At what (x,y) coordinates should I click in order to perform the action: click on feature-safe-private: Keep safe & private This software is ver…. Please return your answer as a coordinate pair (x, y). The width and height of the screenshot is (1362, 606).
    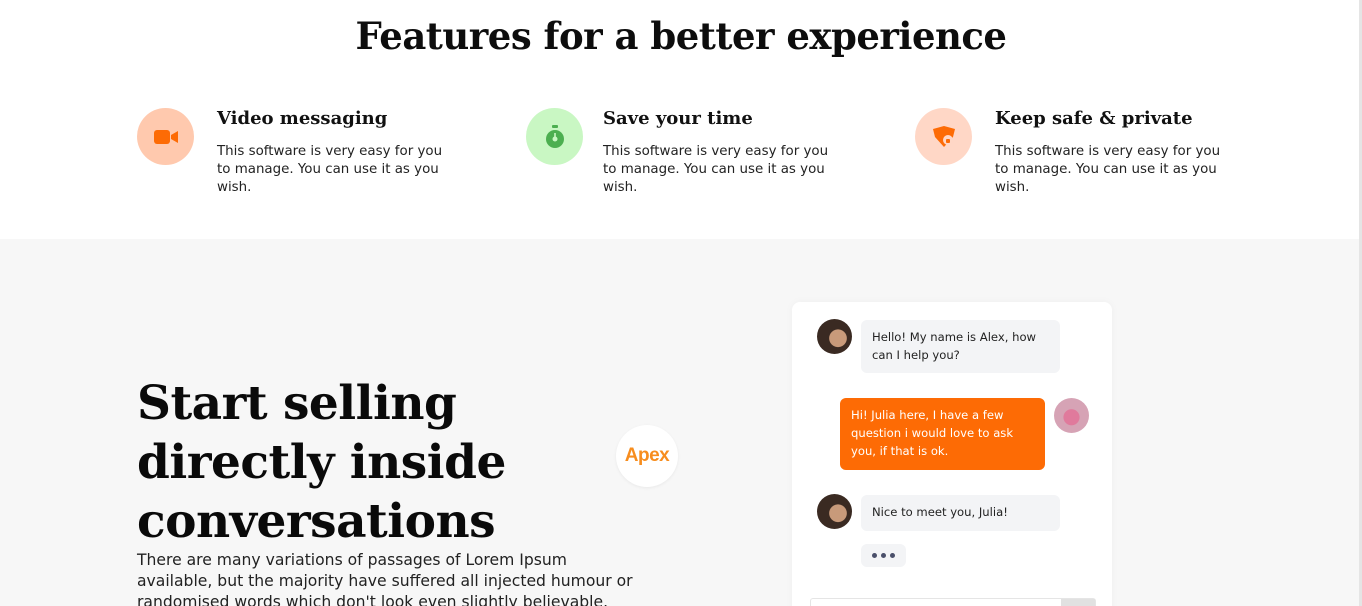
    Looking at the image, I should click on (1080, 158).